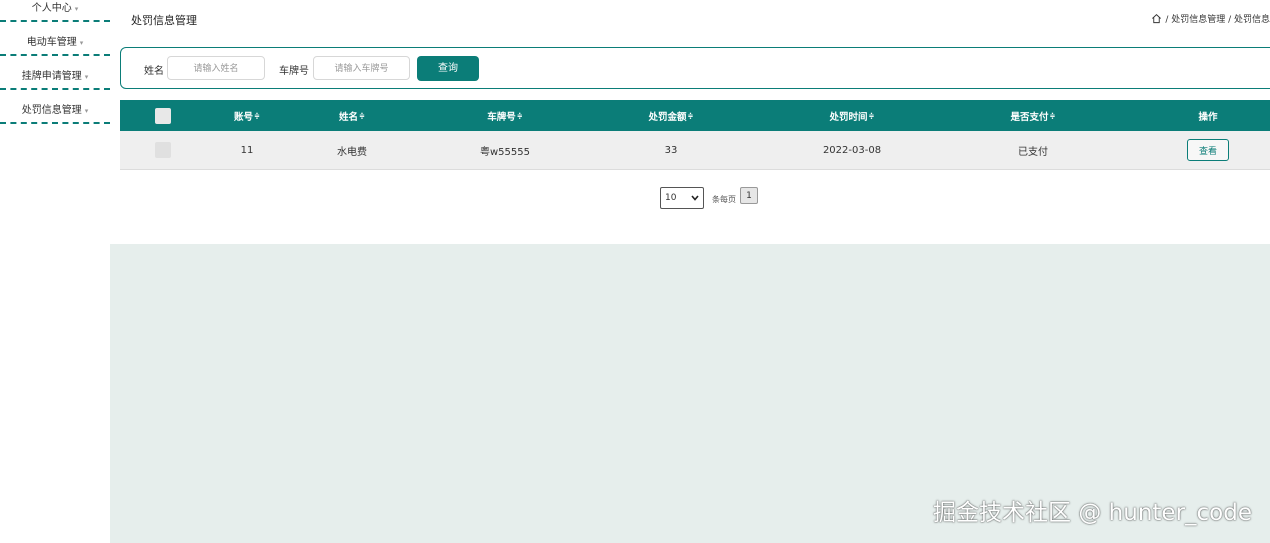 The width and height of the screenshot is (1270, 543). What do you see at coordinates (448, 68) in the screenshot?
I see `search-button: 查询` at bounding box center [448, 68].